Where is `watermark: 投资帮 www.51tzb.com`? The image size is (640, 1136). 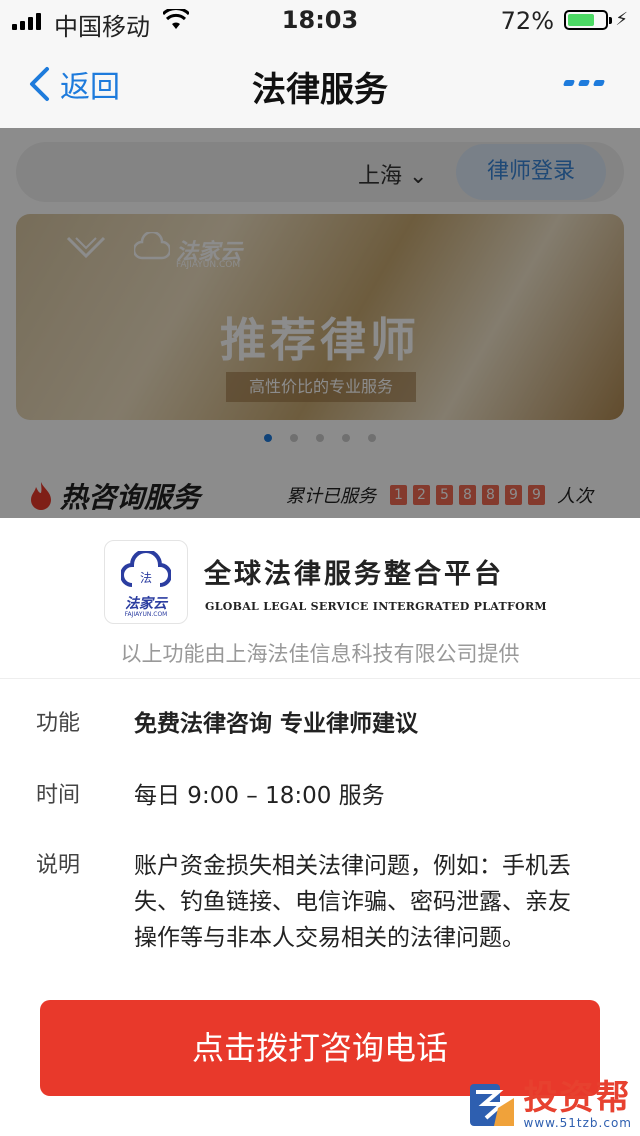
watermark: 投资帮 www.51tzb.com is located at coordinates (550, 1105).